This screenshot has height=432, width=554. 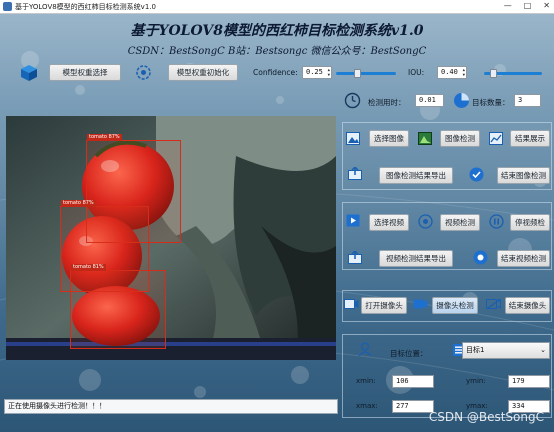 I want to click on detect-time-value: 0.01, so click(x=429, y=100).